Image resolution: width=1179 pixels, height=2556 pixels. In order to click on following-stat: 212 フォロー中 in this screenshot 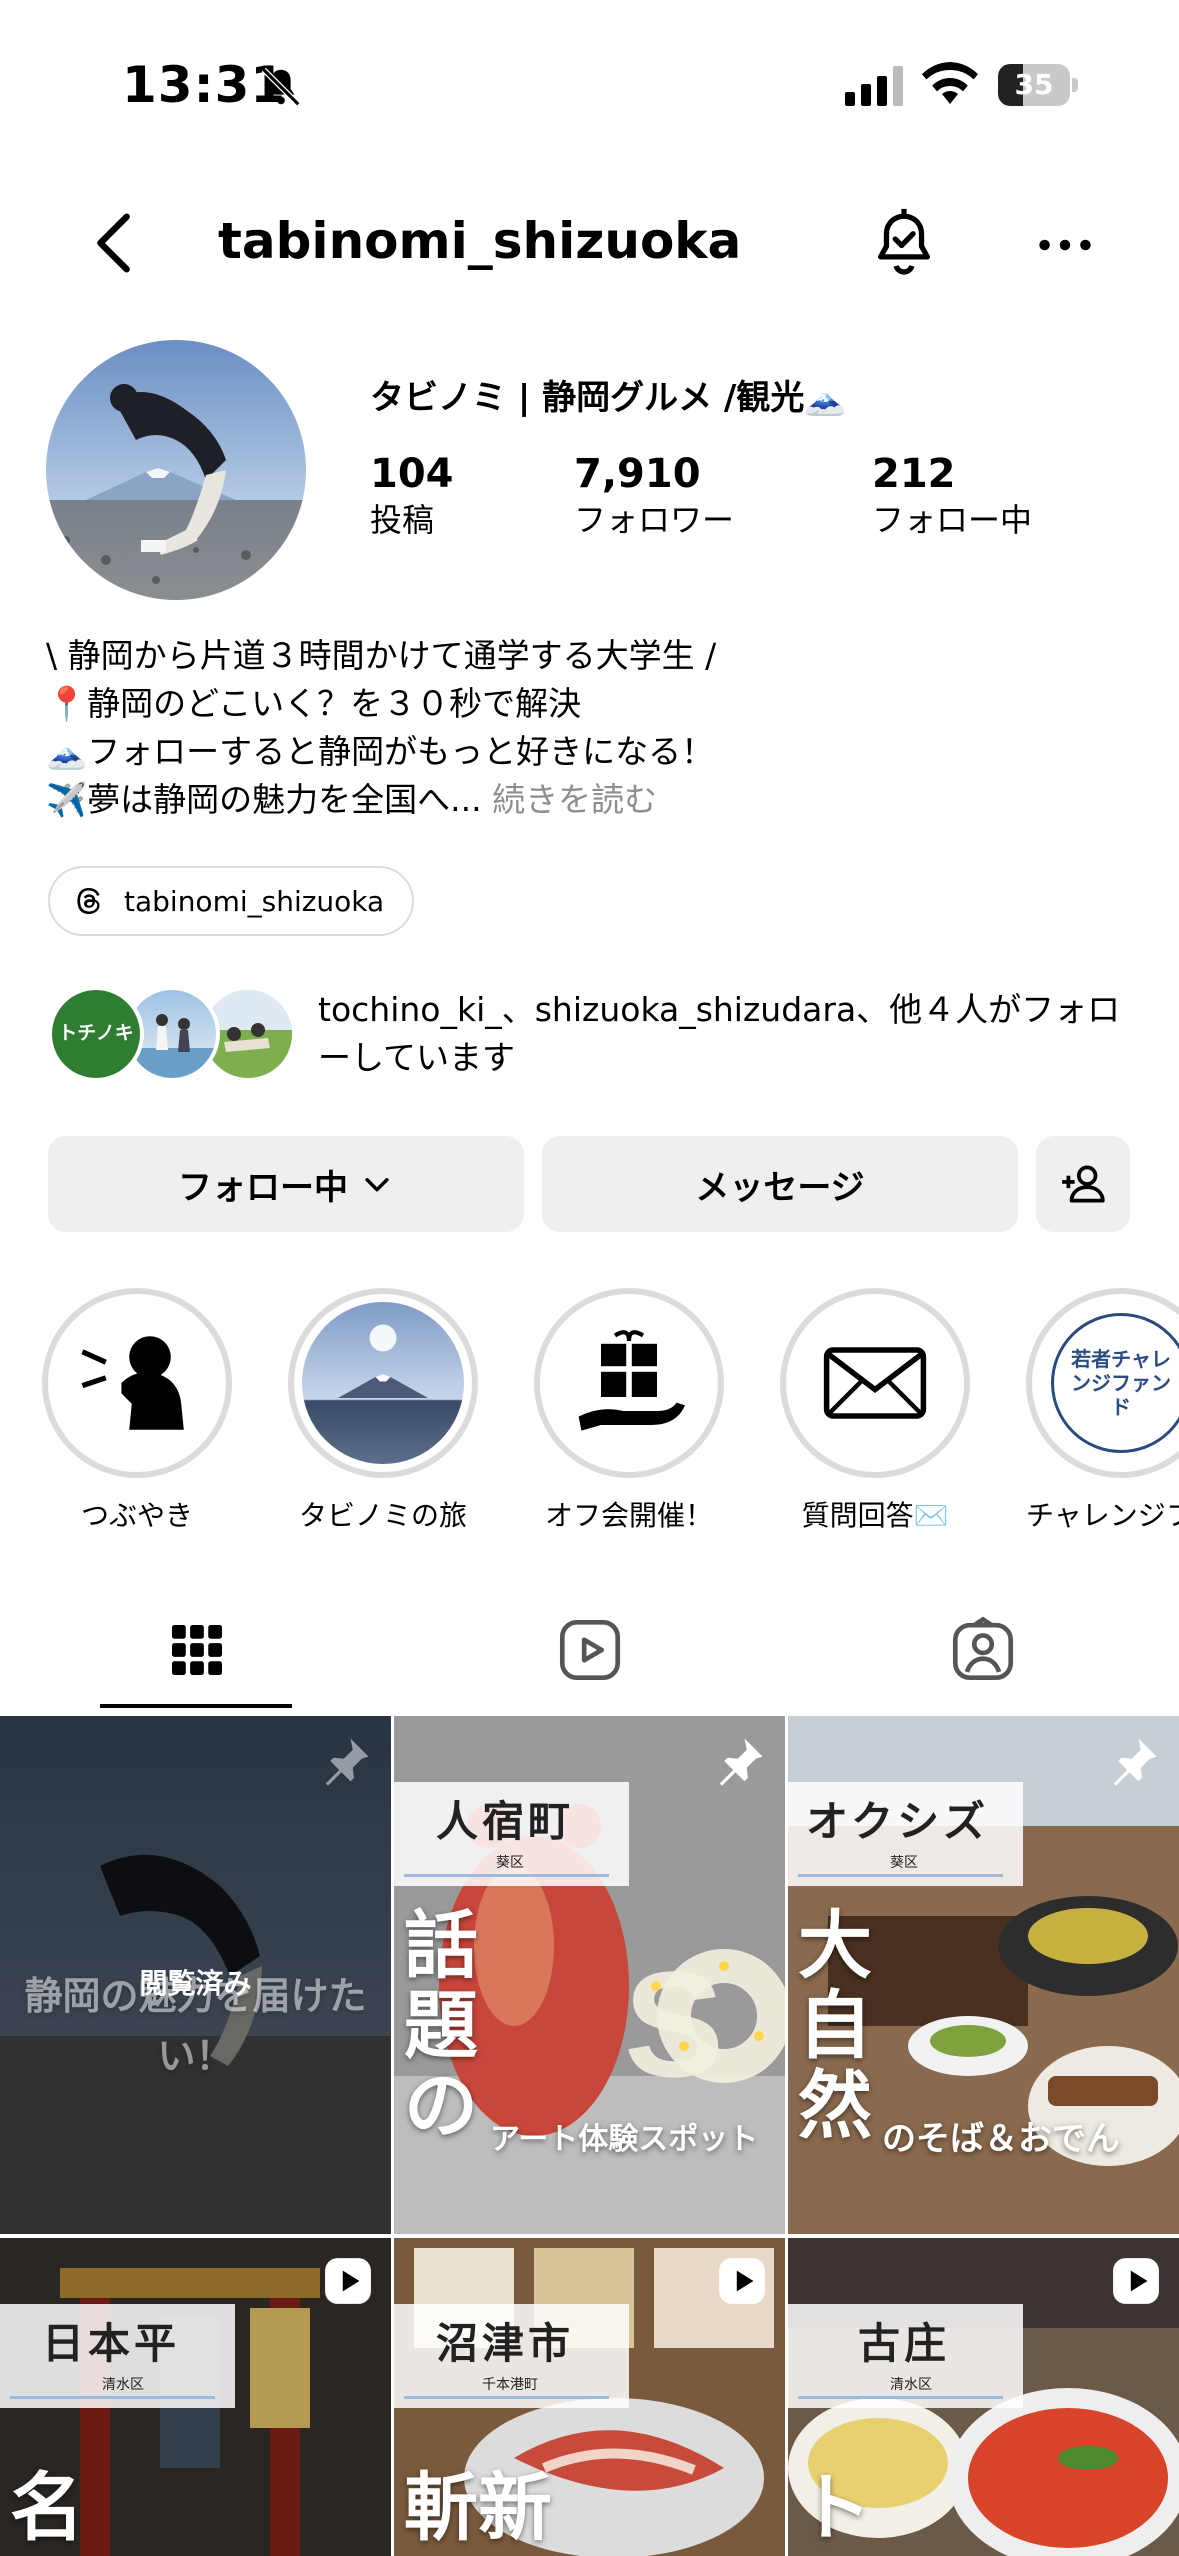, I will do `click(952, 496)`.